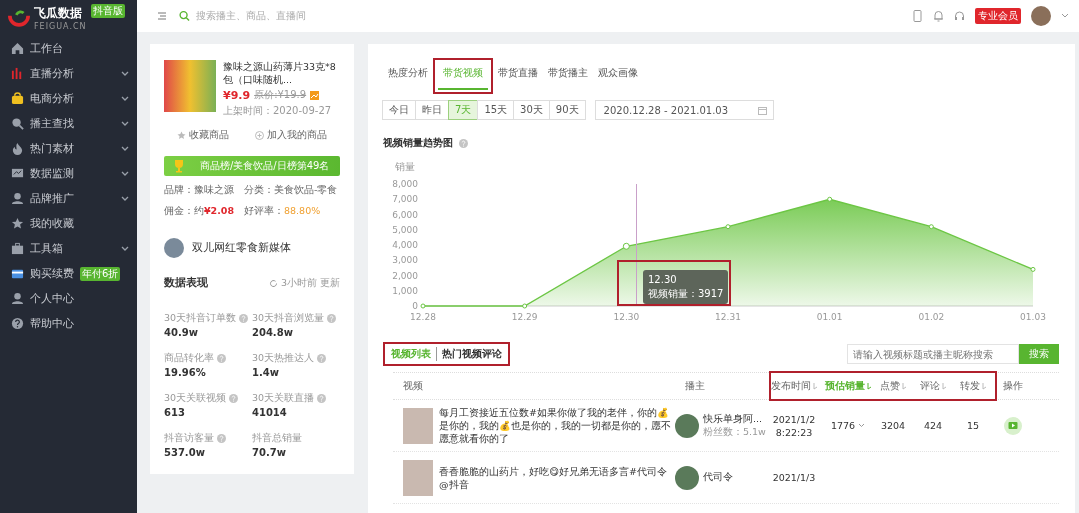  What do you see at coordinates (418, 143) in the screenshot?
I see `chart-title: 视频销量趋势图` at bounding box center [418, 143].